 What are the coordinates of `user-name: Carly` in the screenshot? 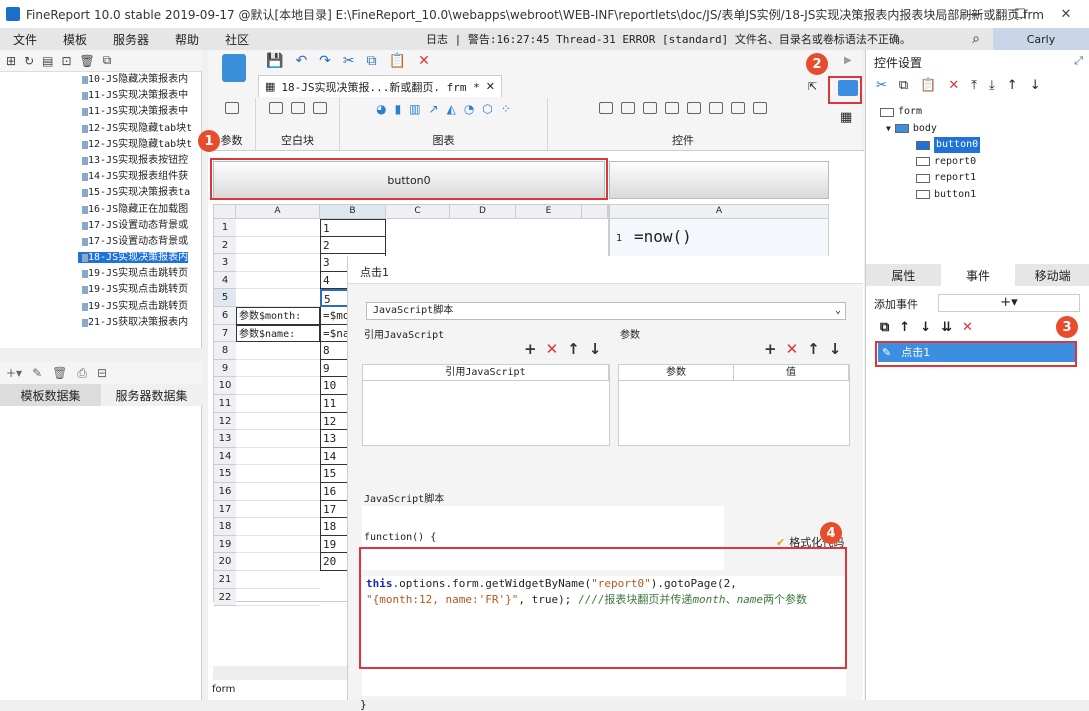 It's located at (1041, 39).